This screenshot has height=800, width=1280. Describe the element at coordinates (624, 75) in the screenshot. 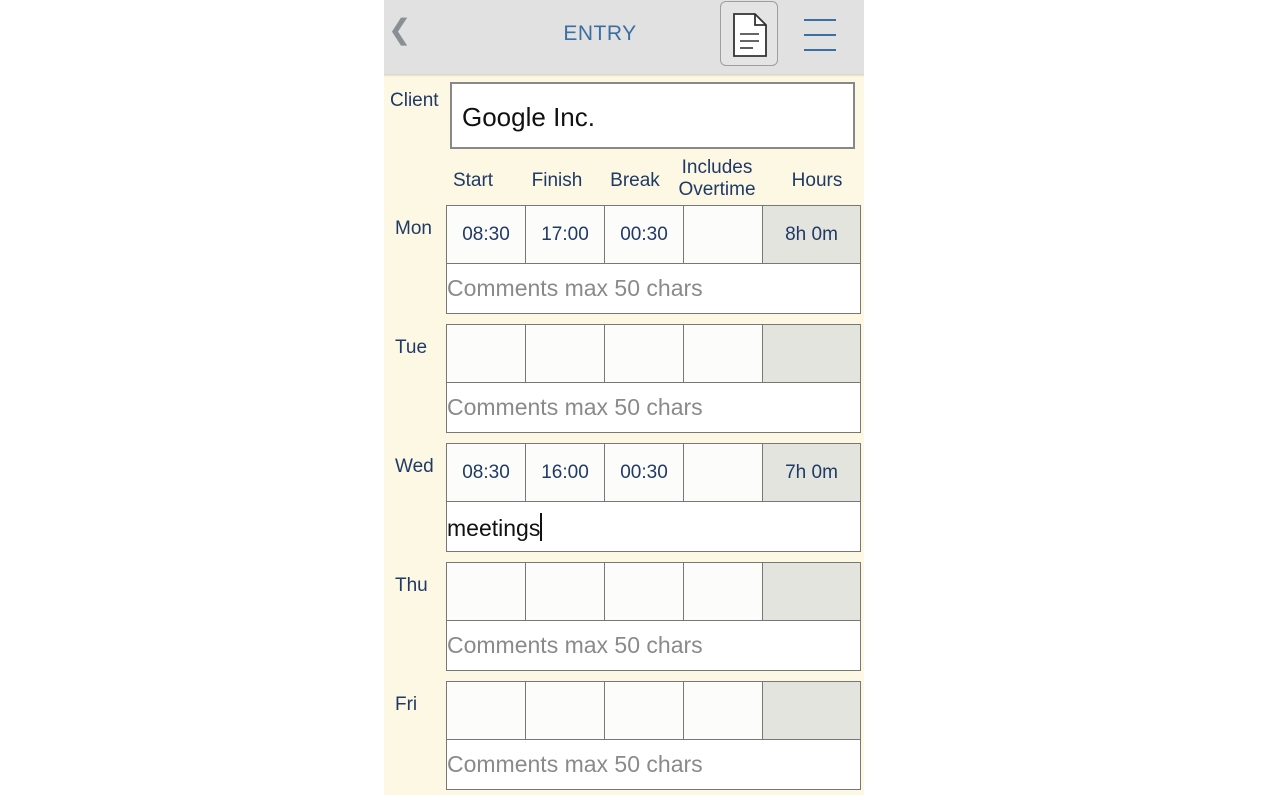

I see `topbar-divider` at that location.